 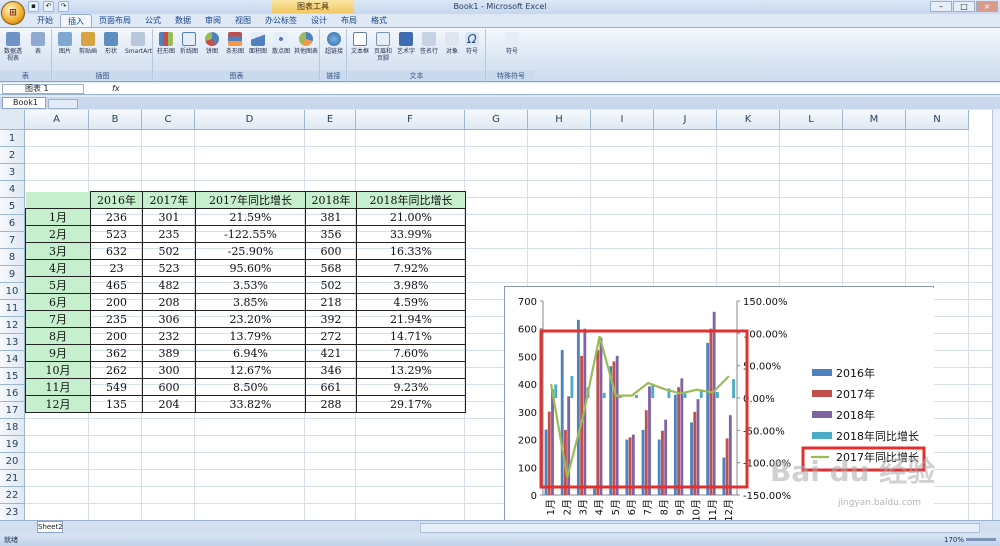 I want to click on row-header-1: 1, so click(x=12, y=138).